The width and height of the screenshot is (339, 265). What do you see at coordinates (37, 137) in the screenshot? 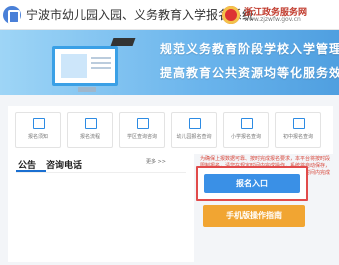
I see `service-label: 报名须知` at bounding box center [37, 137].